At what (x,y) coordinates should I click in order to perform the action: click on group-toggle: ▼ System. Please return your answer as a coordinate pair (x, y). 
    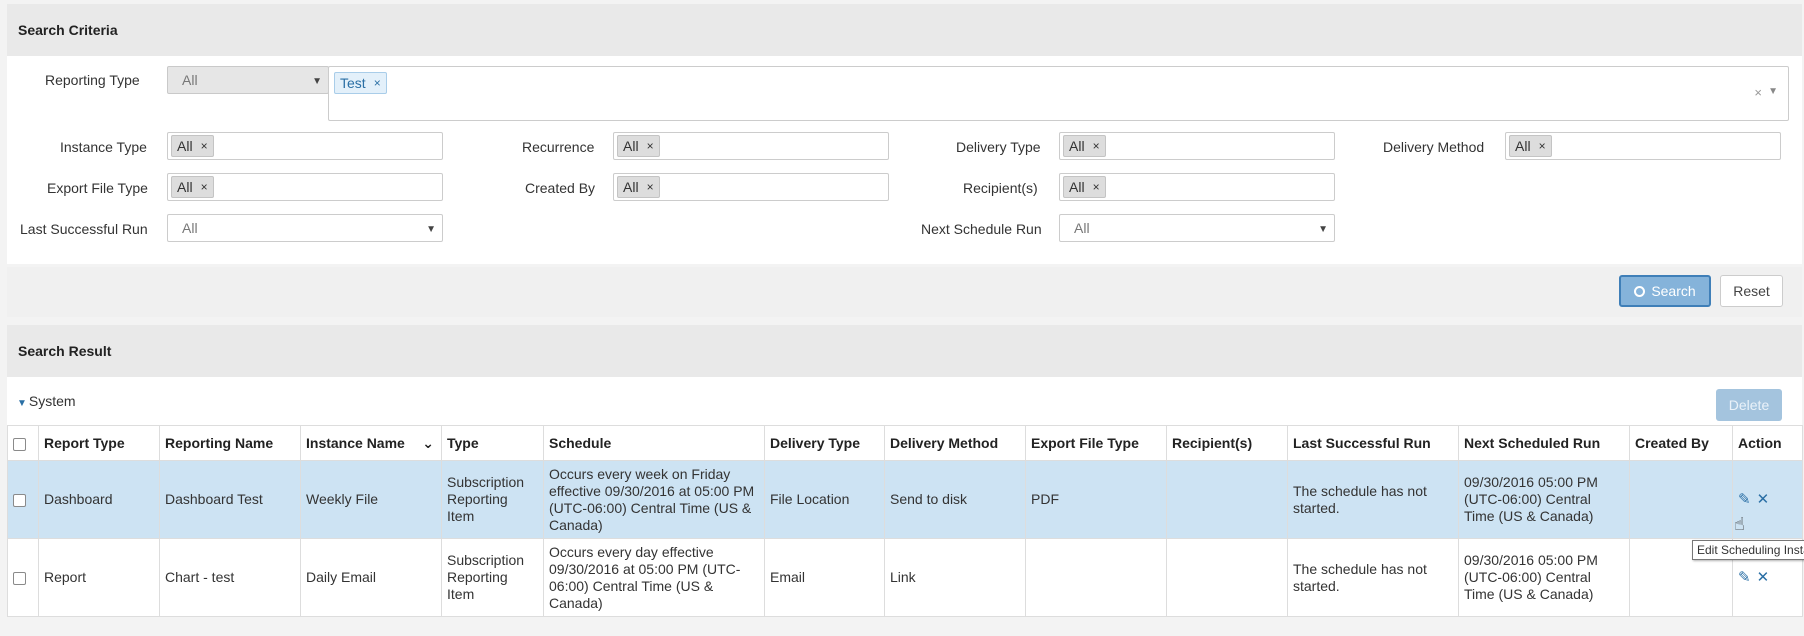
    Looking at the image, I should click on (46, 401).